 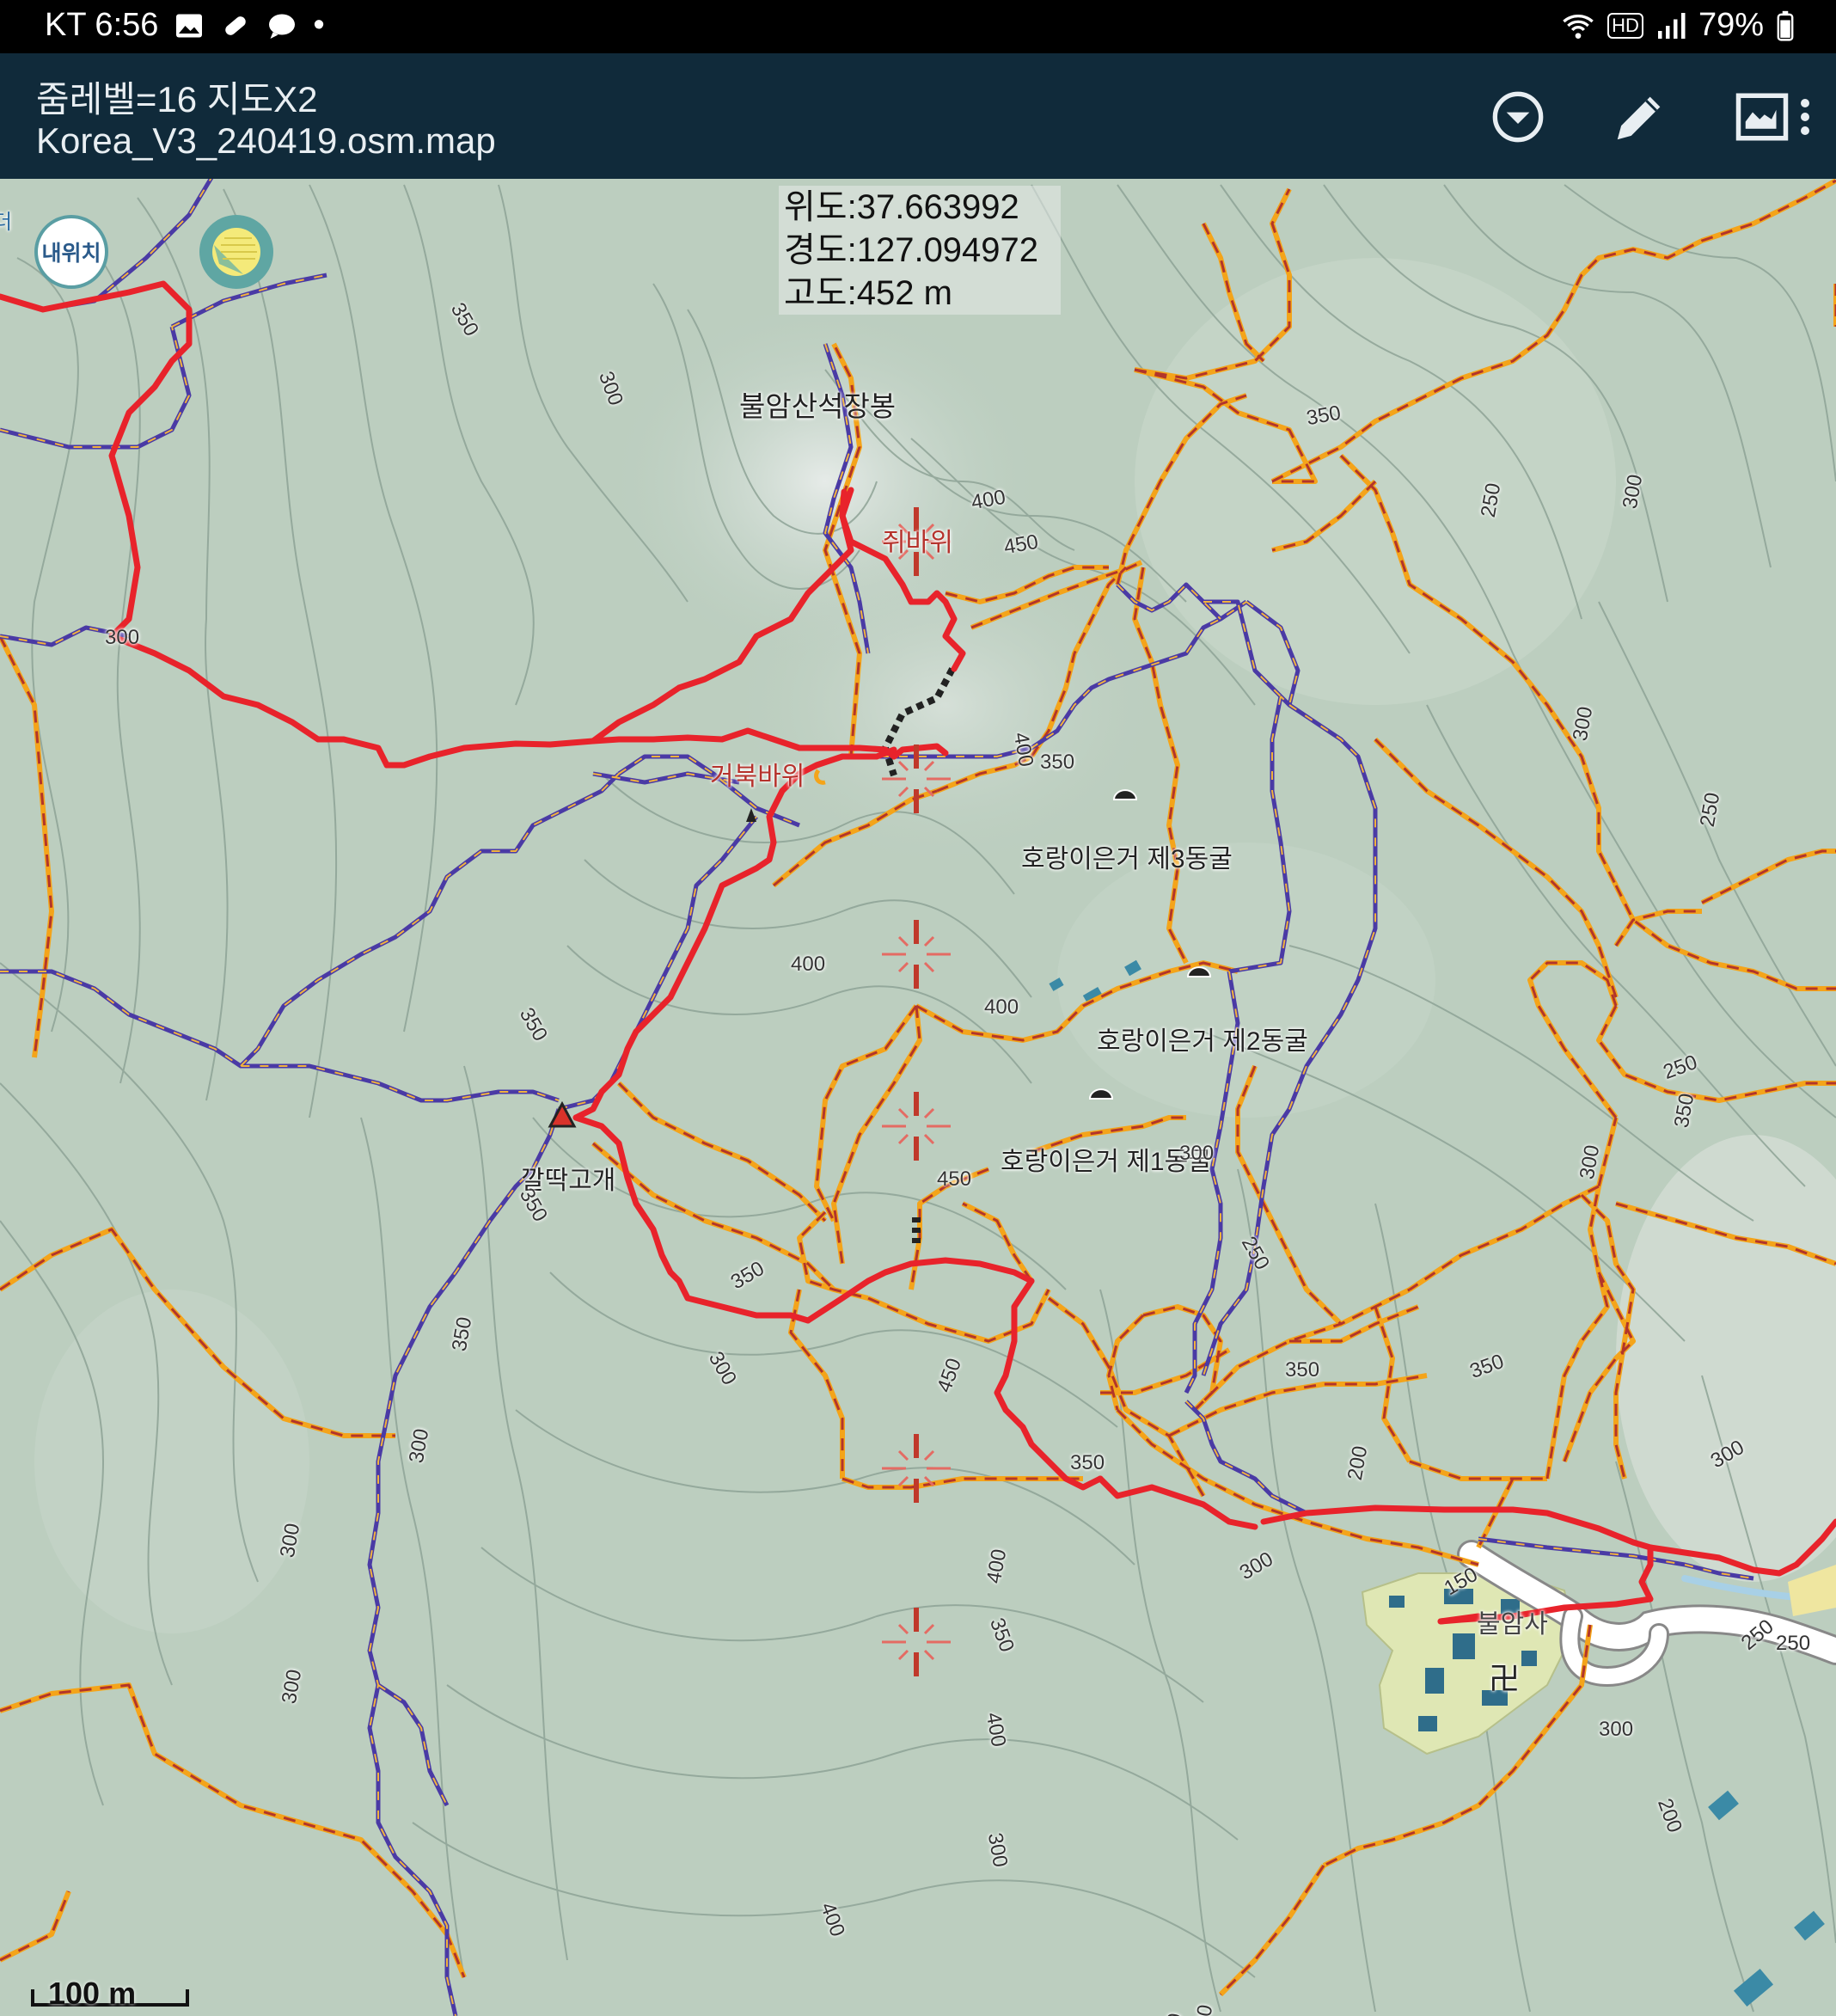 I want to click on compass-icon, so click(x=236, y=252).